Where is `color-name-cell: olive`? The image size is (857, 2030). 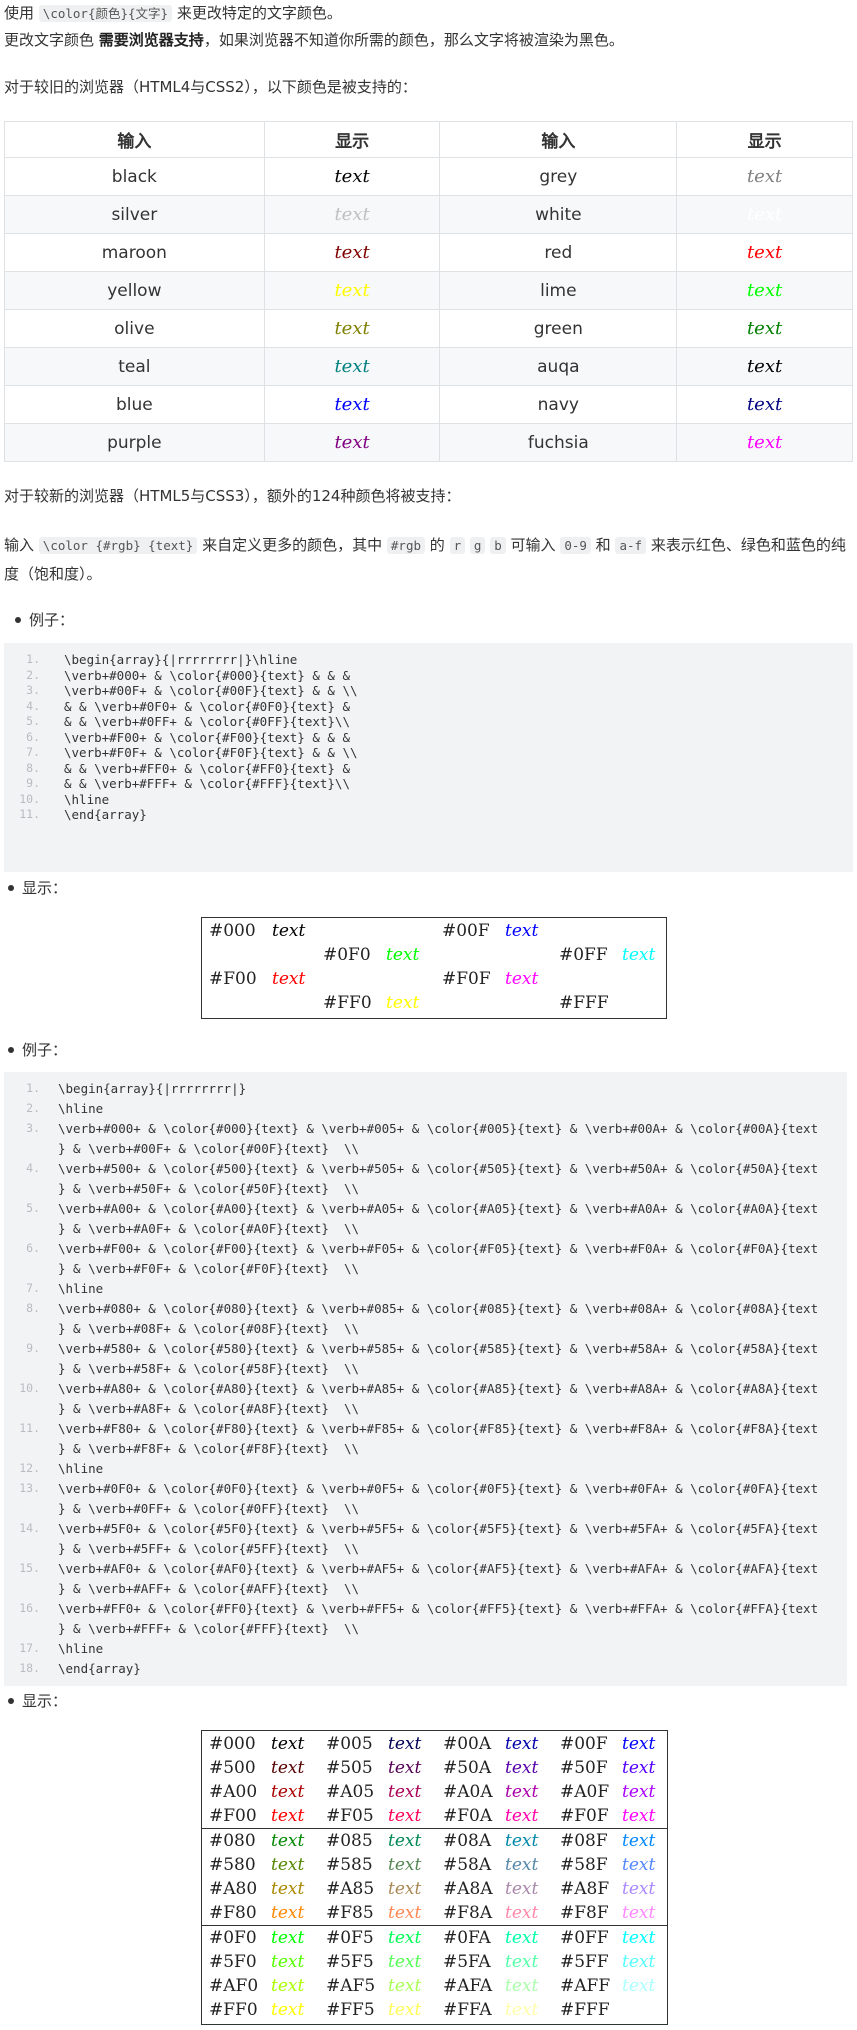 color-name-cell: olive is located at coordinates (134, 328).